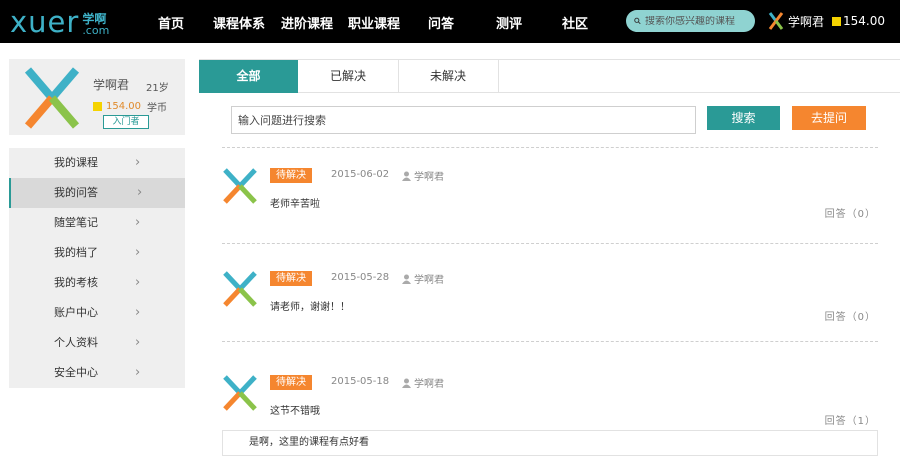  I want to click on question-title: 这节不错哦, so click(295, 409).